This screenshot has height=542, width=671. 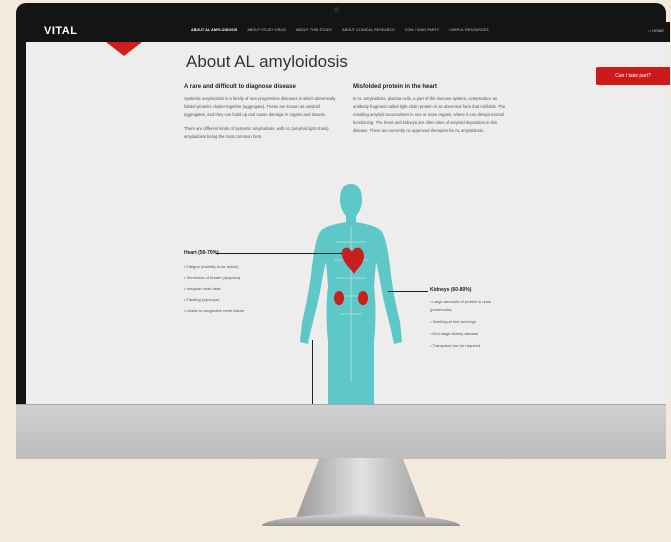 What do you see at coordinates (240, 87) in the screenshot?
I see `left-heading: A rare and difficult to diagnose disease` at bounding box center [240, 87].